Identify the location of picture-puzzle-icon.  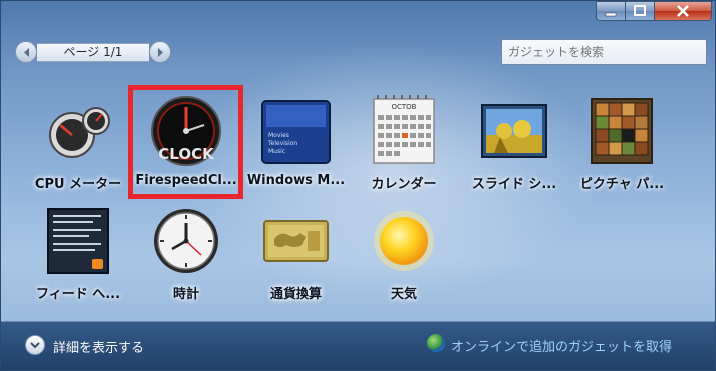
(622, 131).